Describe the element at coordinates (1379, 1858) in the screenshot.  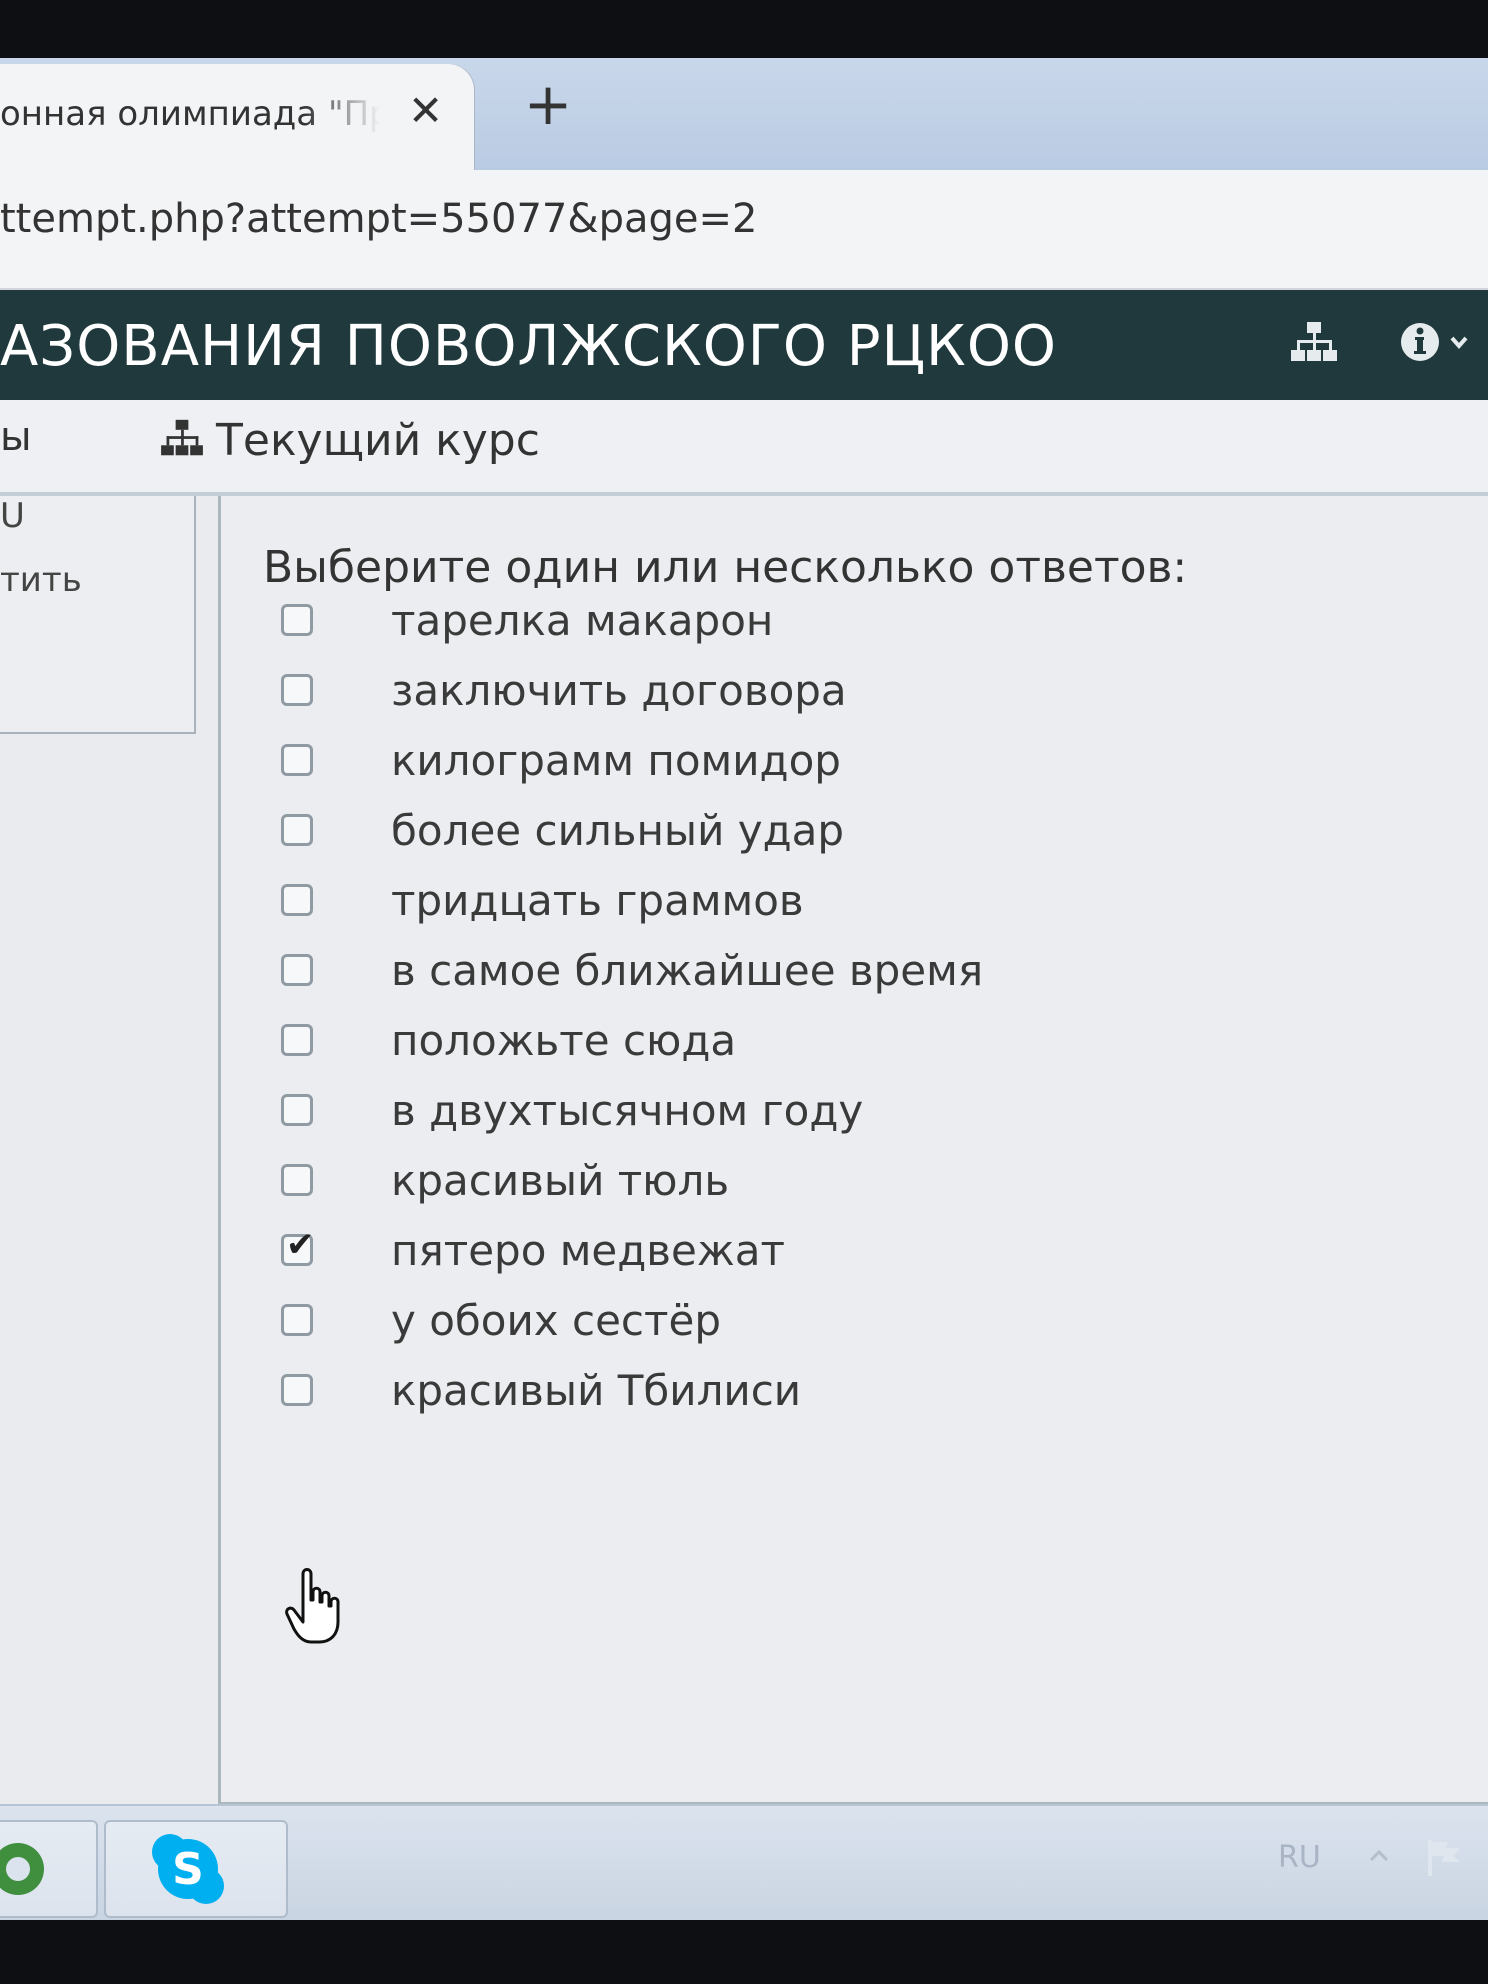
I see `tray-arrow-up-icon` at that location.